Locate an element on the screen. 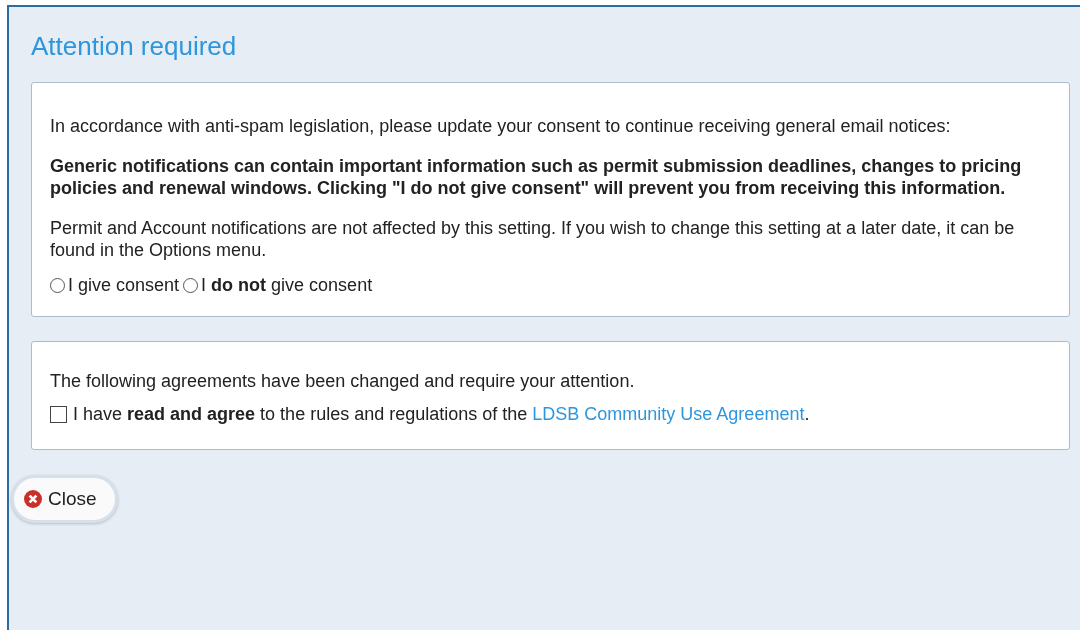  intro-text: In accordance with anti-spam legislation, please update your consent to continue receiving general email notices: is located at coordinates (501, 126).